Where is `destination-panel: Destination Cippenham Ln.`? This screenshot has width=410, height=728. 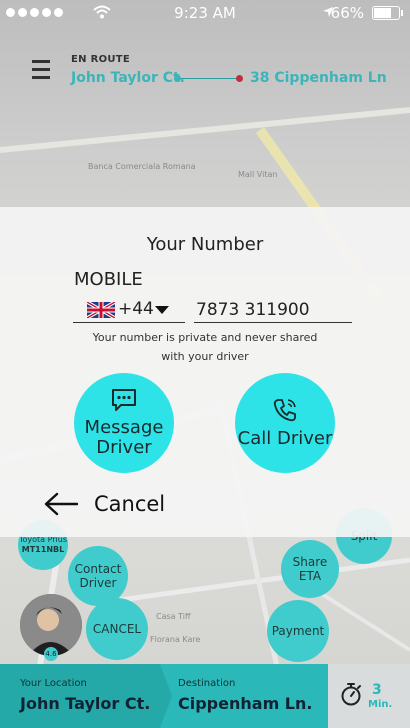 destination-panel: Destination Cippenham Ln. is located at coordinates (244, 696).